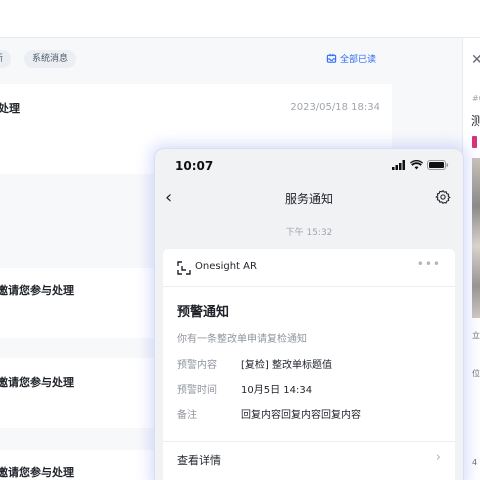  Describe the element at coordinates (309, 268) in the screenshot. I see `card-header: Onesight AR •••` at that location.